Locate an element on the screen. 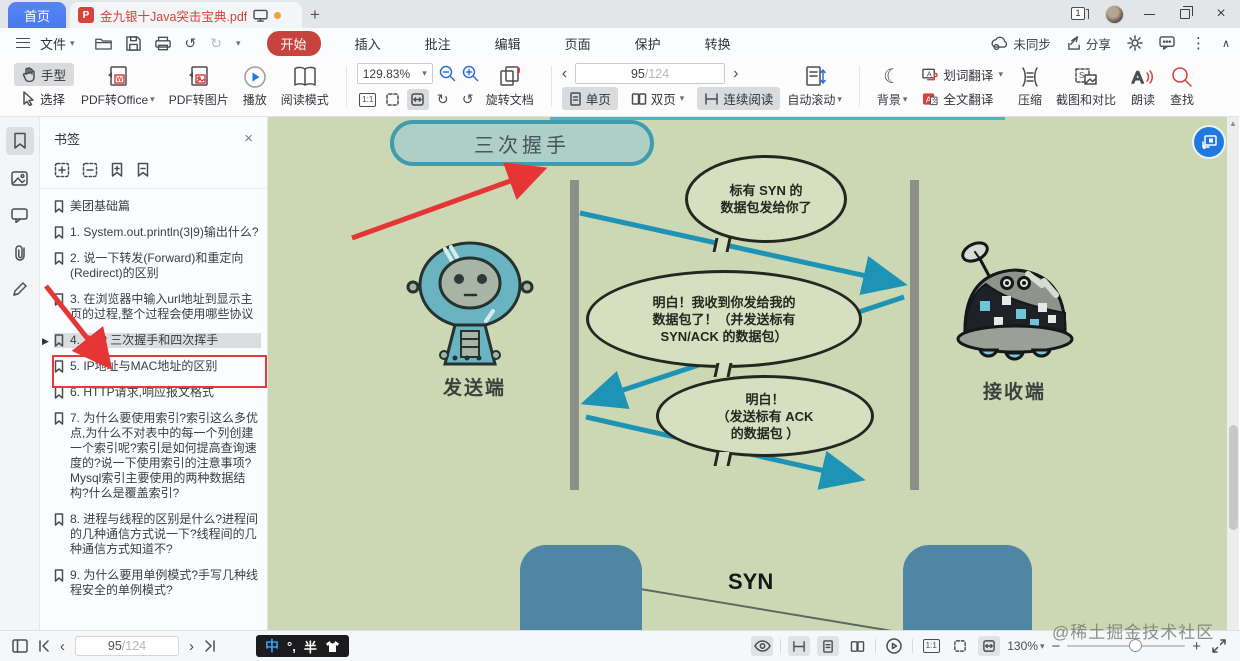 The height and width of the screenshot is (661, 1240). select-tool-button: 选择 is located at coordinates (44, 98).